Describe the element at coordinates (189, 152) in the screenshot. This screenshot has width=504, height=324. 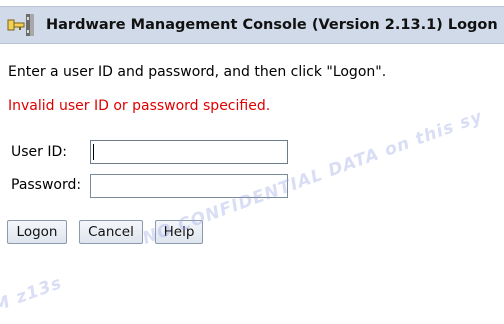
I see `user-id-field` at that location.